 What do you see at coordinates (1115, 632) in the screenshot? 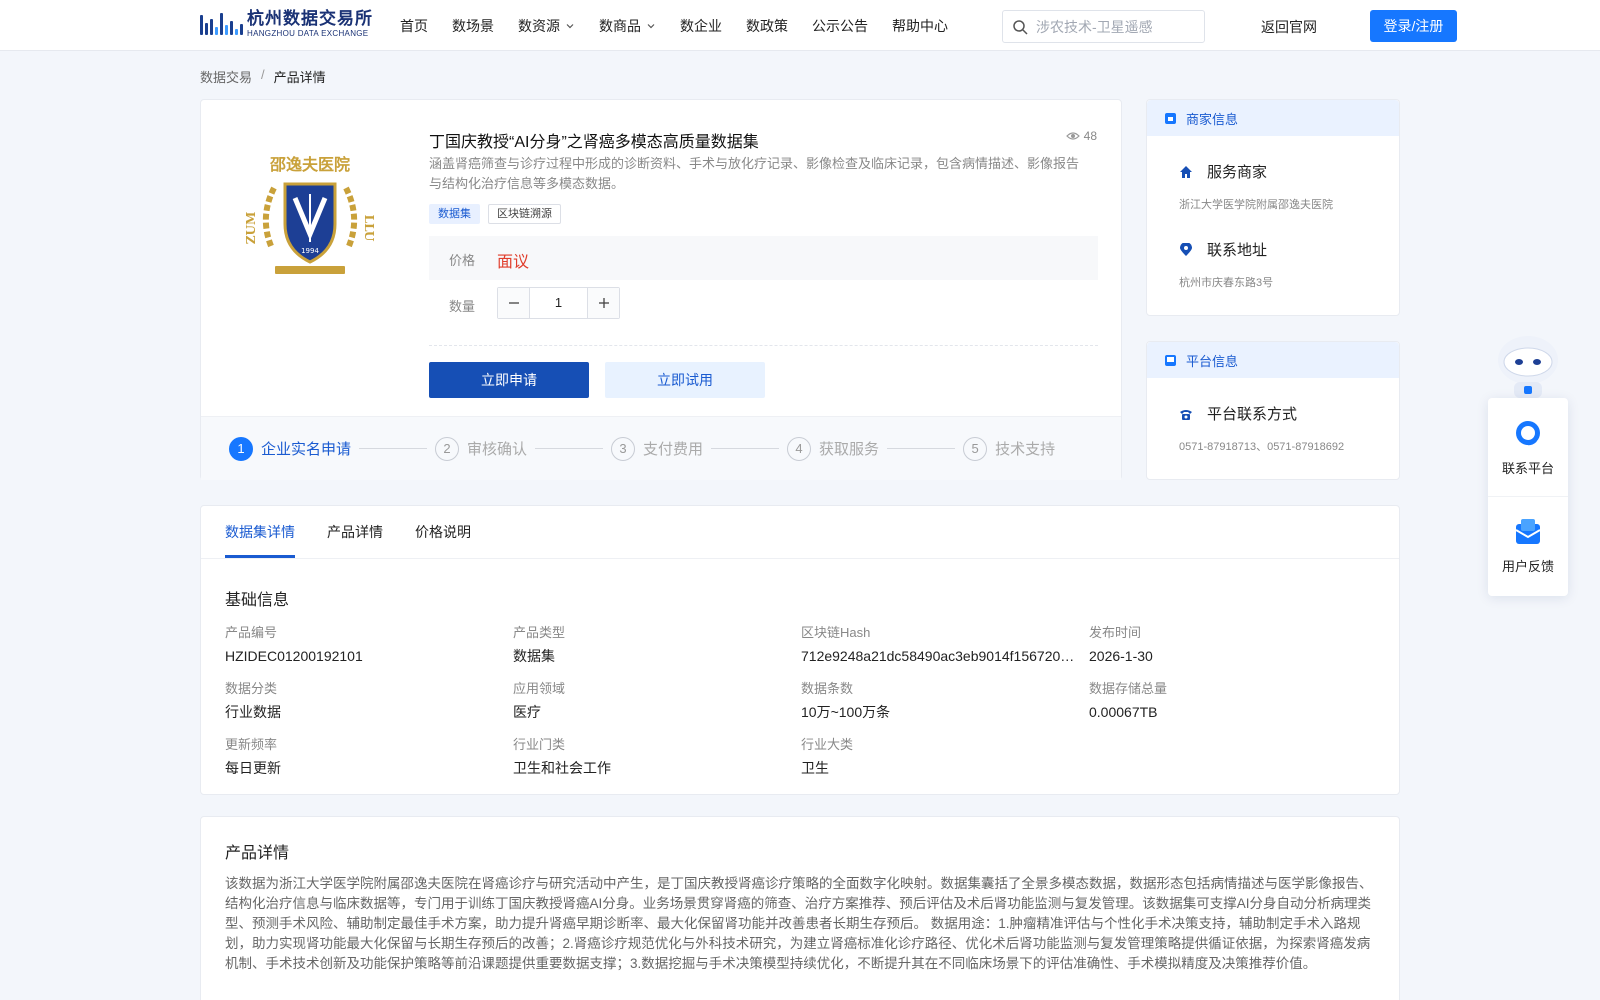
I see `info-field-key: 发布时间` at bounding box center [1115, 632].